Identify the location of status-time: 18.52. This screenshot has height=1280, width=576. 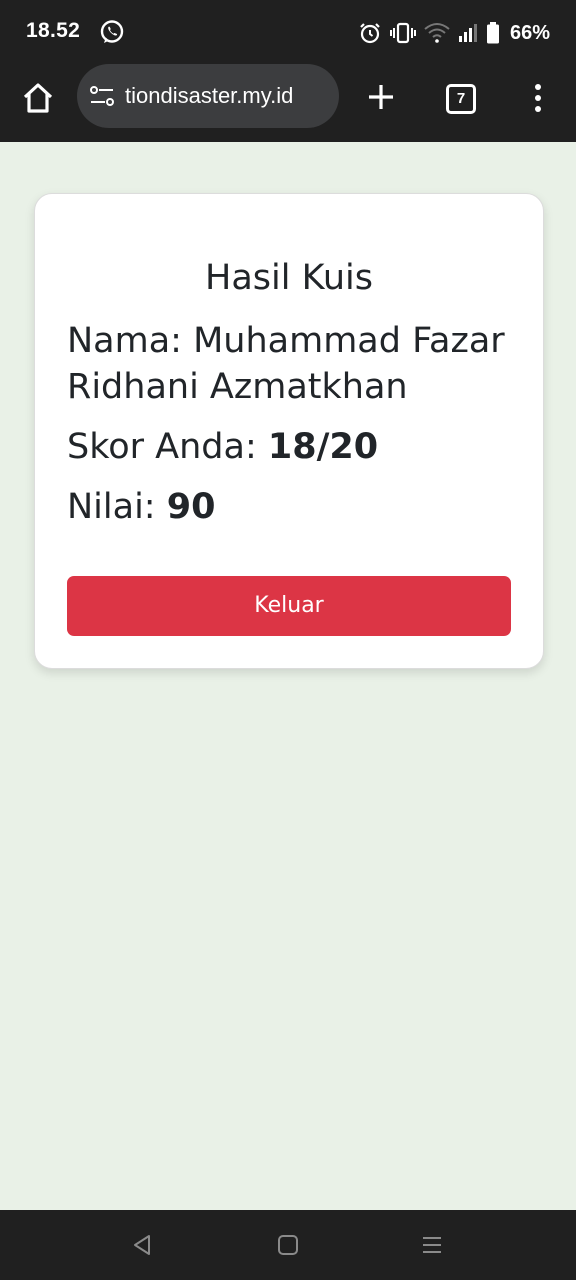
(53, 30).